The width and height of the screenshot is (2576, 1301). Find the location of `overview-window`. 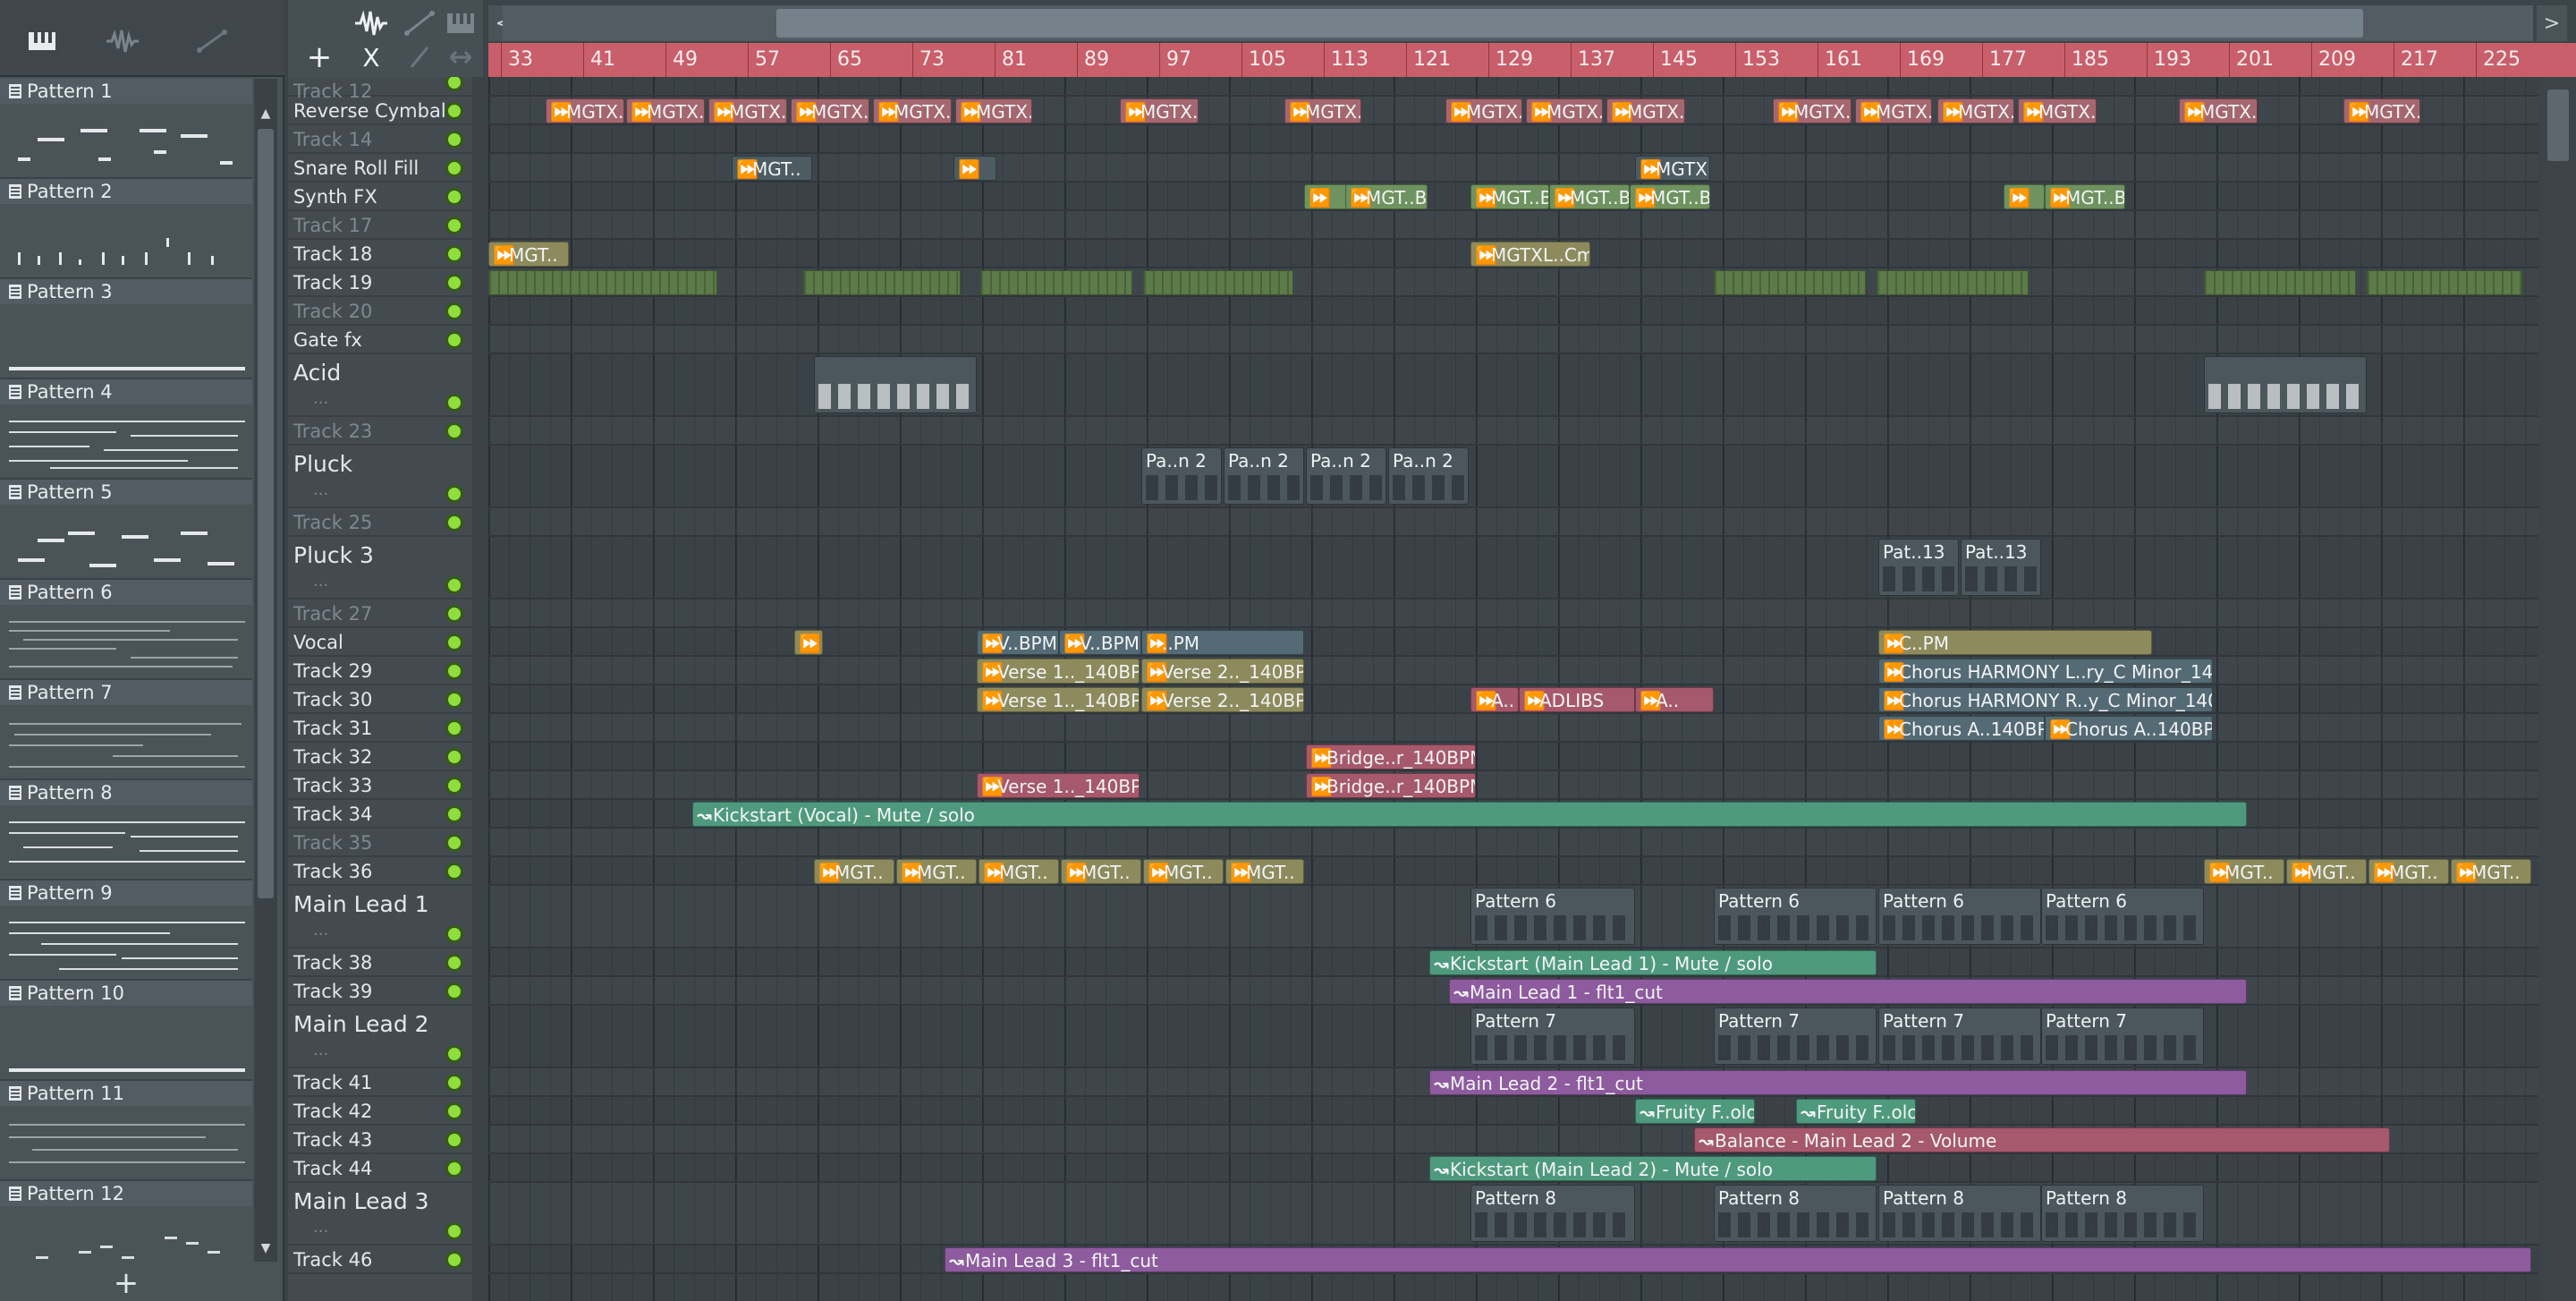

overview-window is located at coordinates (1569, 23).